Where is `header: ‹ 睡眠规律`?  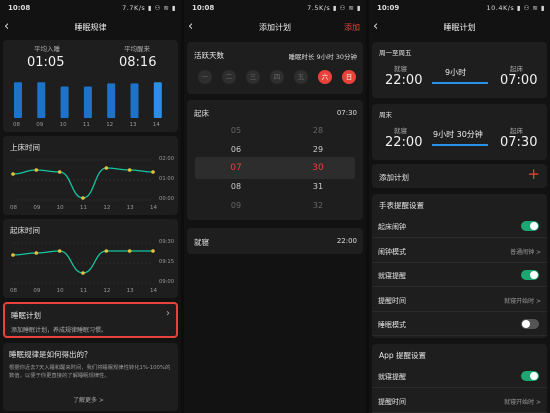
header: ‹ 睡眠规律 is located at coordinates (90, 28).